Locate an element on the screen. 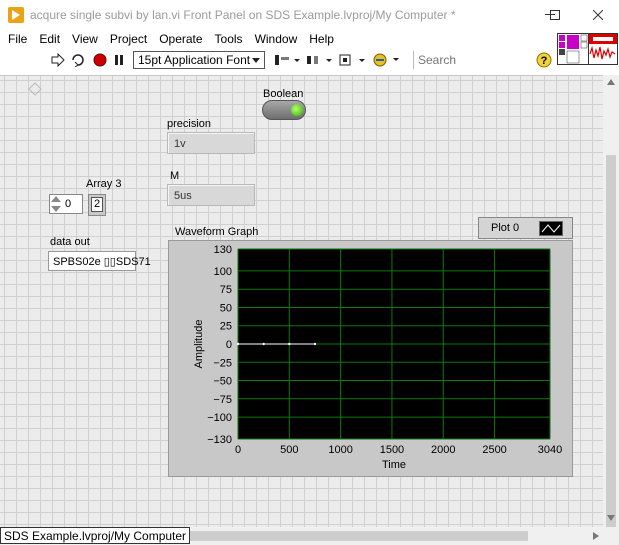  legend-plot-name: Plot 0 is located at coordinates (505, 228).